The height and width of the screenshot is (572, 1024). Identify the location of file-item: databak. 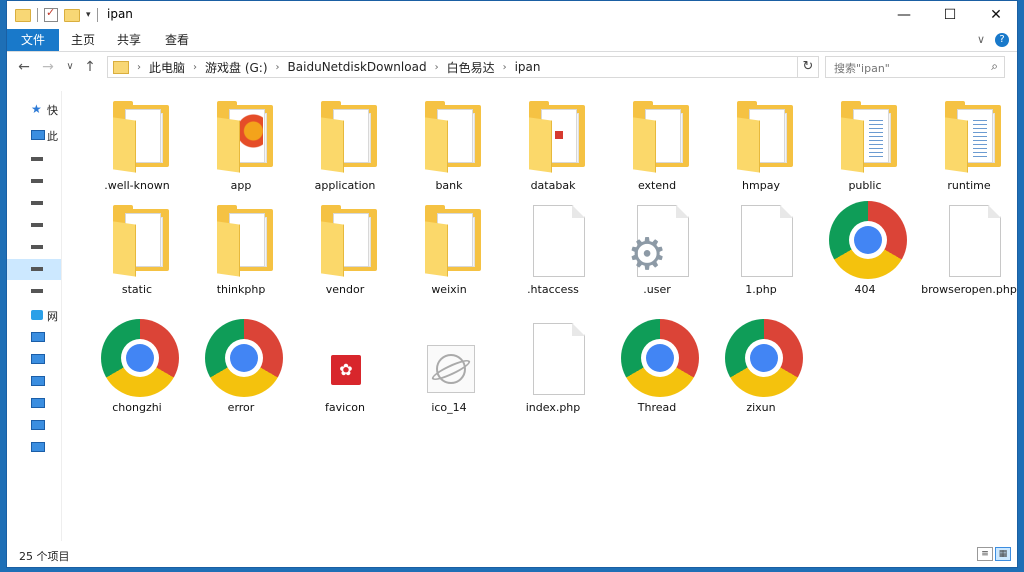
(553, 145).